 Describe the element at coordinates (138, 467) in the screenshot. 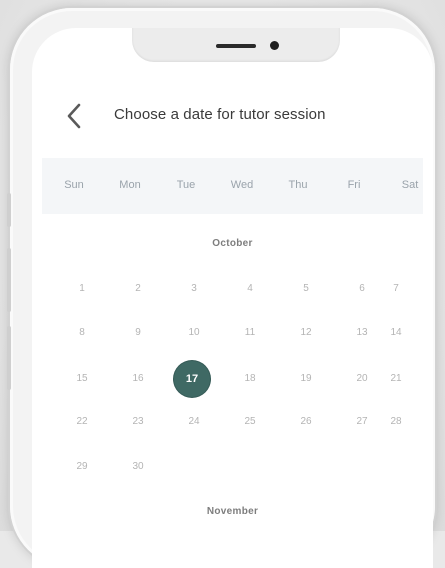

I see `day-cell: 30` at that location.